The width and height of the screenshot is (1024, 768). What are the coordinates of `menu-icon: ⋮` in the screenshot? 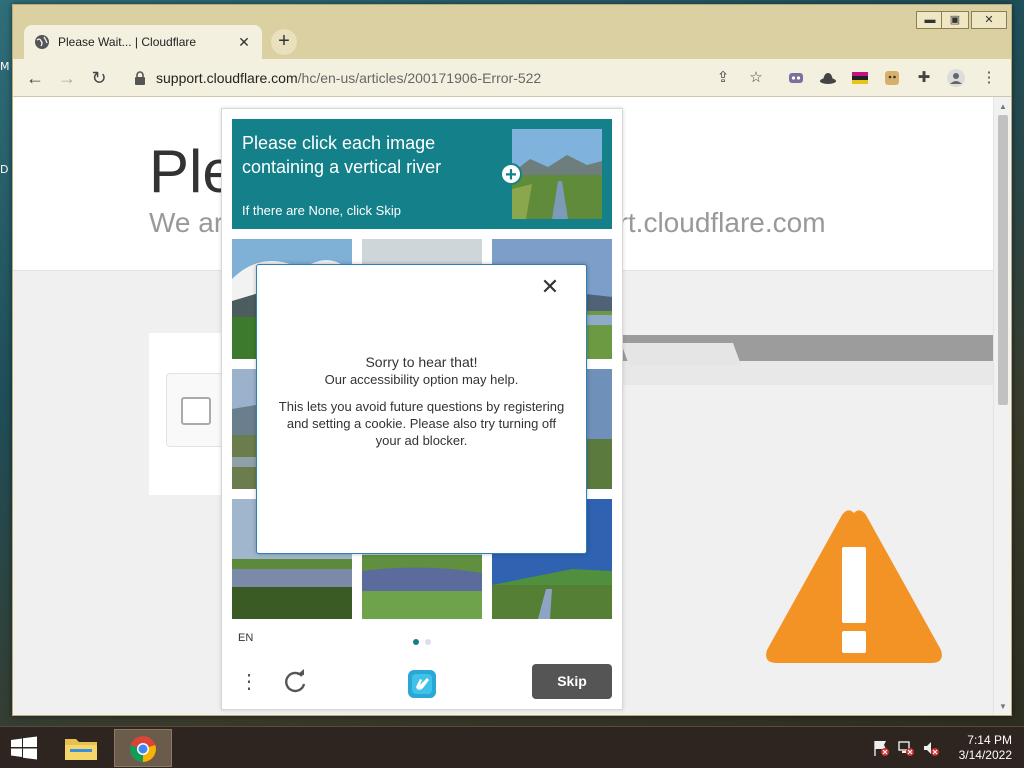 It's located at (249, 682).